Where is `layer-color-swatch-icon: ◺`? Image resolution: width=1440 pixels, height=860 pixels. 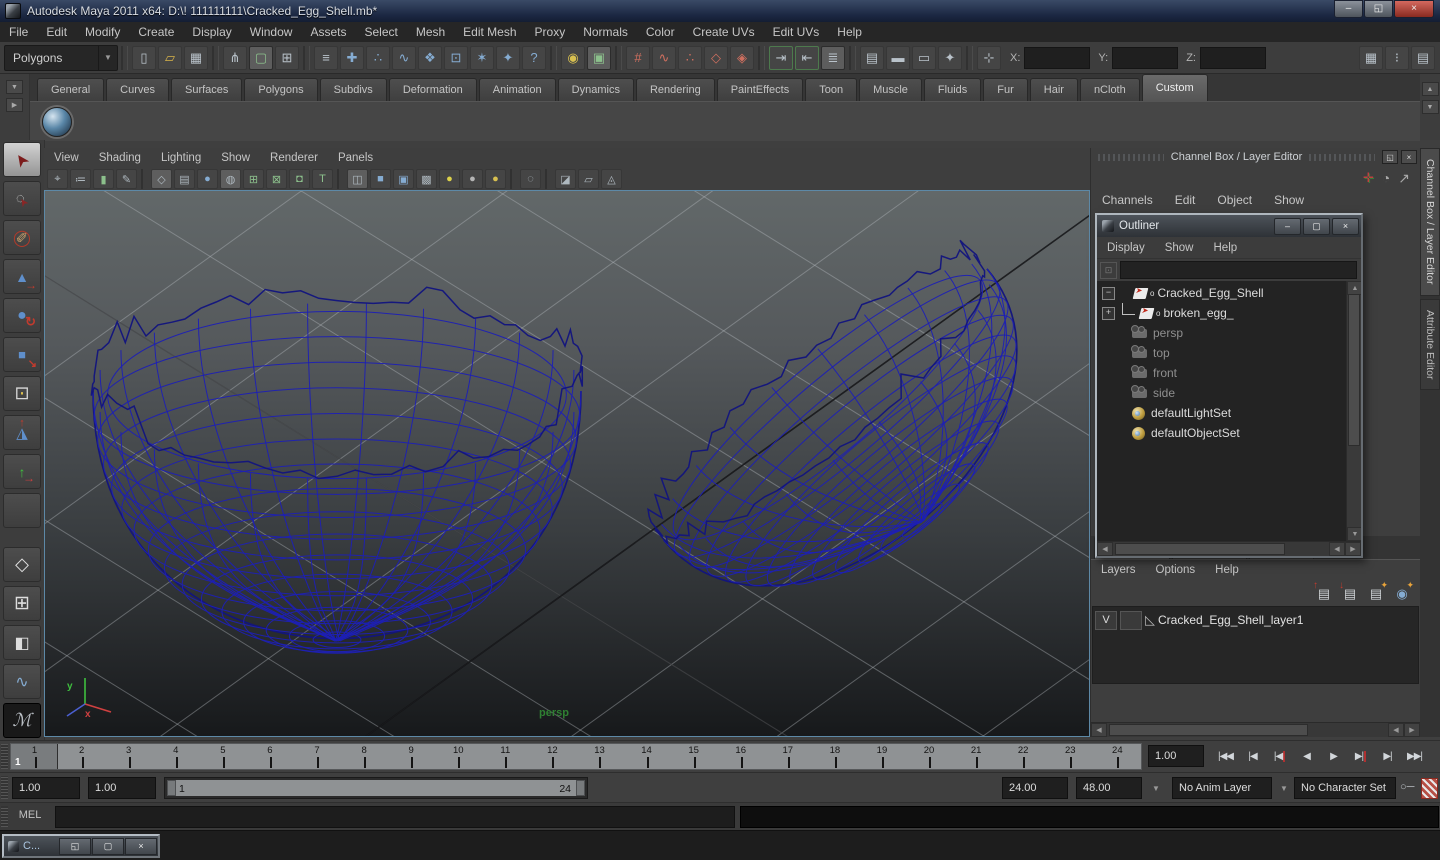
layer-color-swatch-icon: ◺ is located at coordinates (1150, 620).